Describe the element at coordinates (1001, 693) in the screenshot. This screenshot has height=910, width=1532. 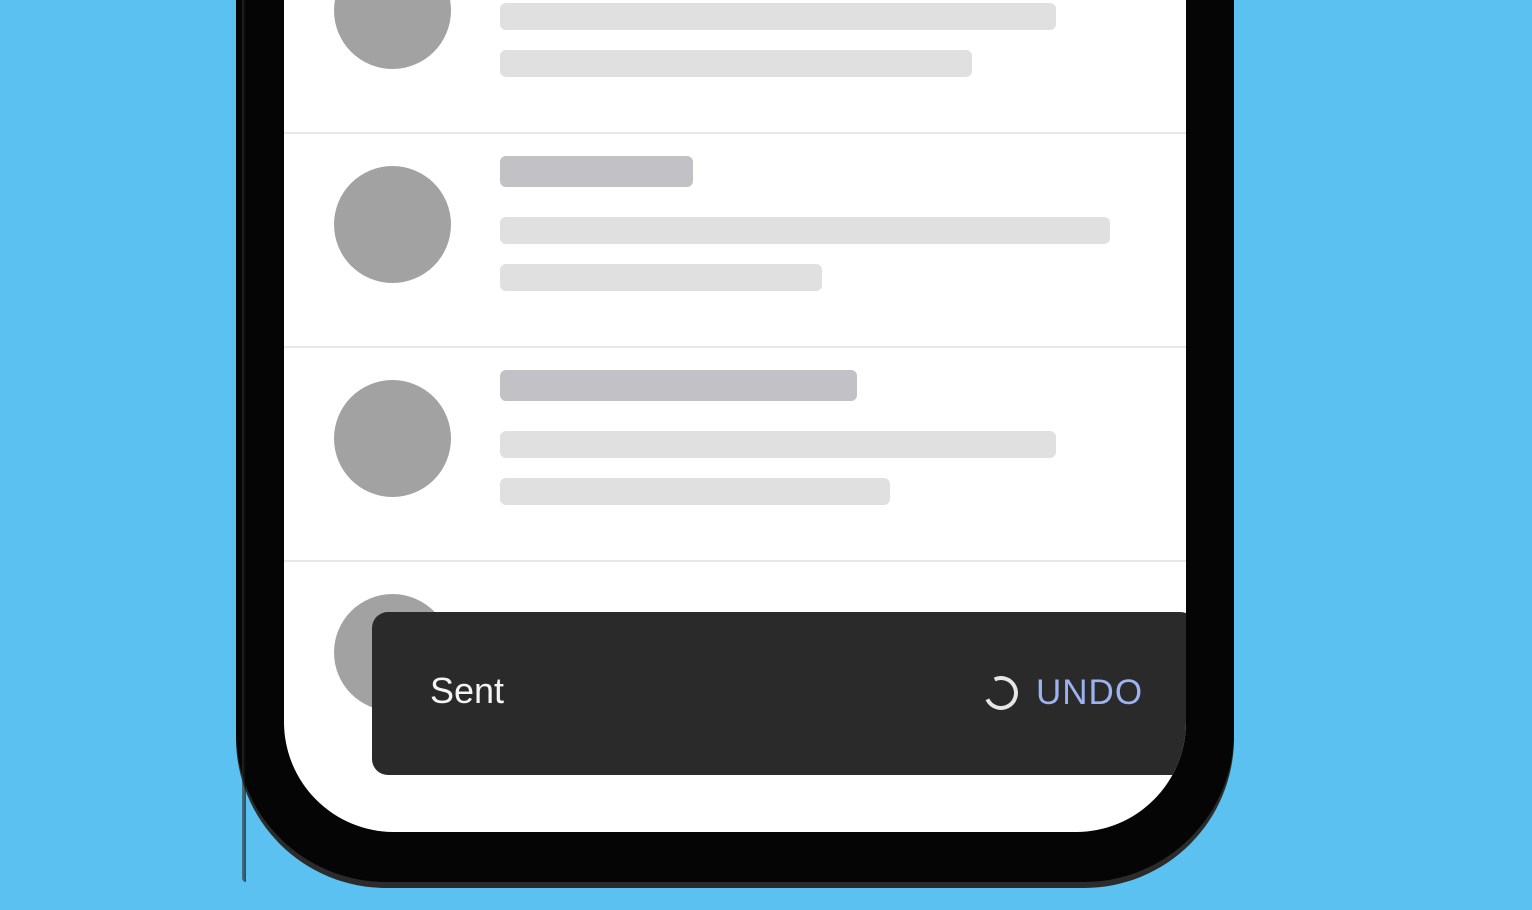
I see `loading-spinner-icon` at that location.